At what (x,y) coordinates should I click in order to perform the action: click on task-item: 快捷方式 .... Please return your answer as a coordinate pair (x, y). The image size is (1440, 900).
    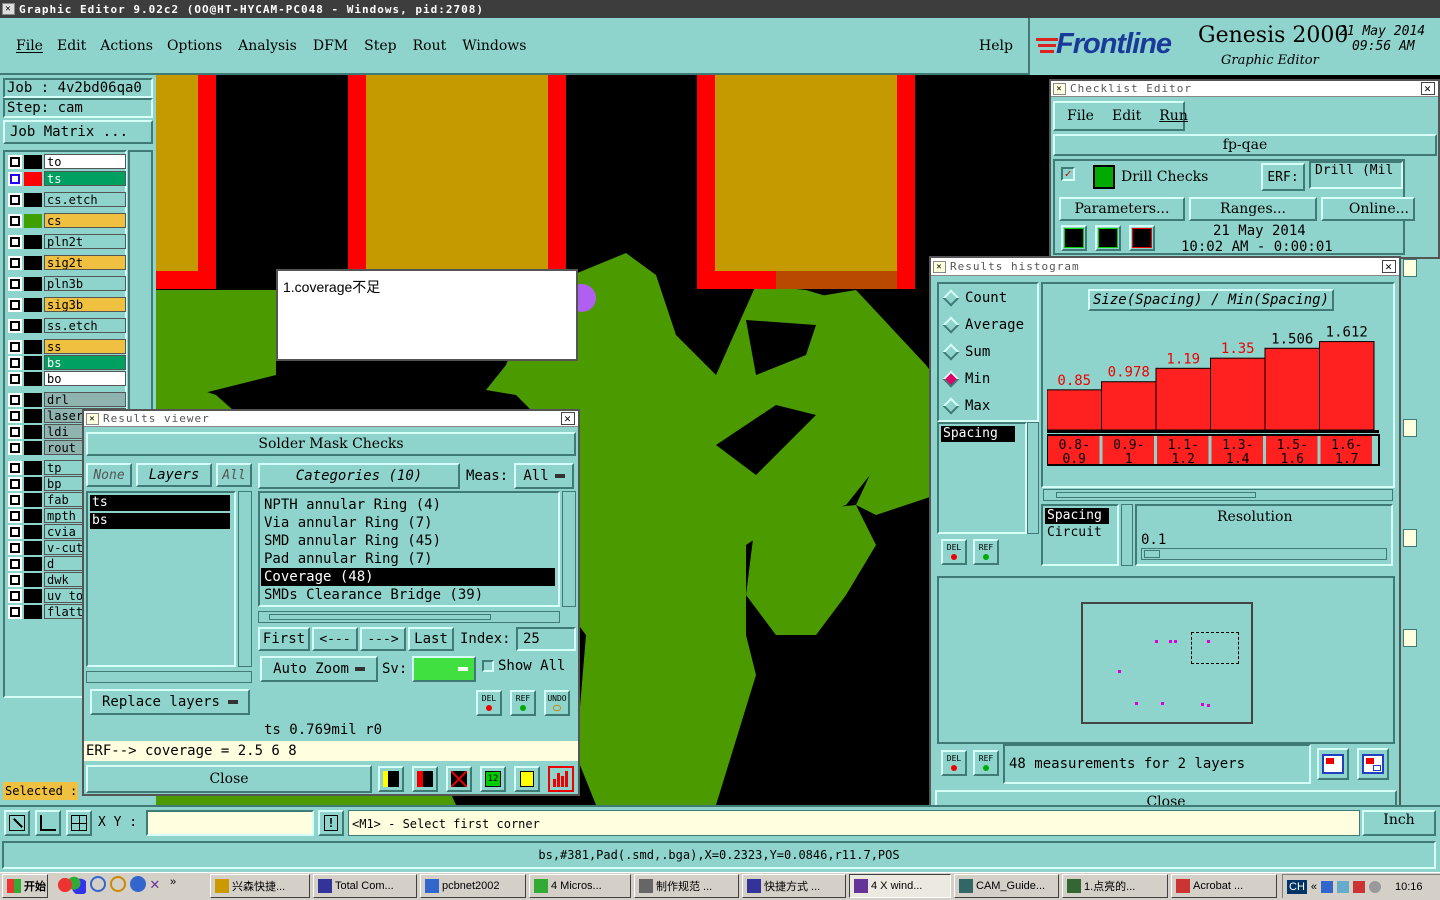
    Looking at the image, I should click on (794, 886).